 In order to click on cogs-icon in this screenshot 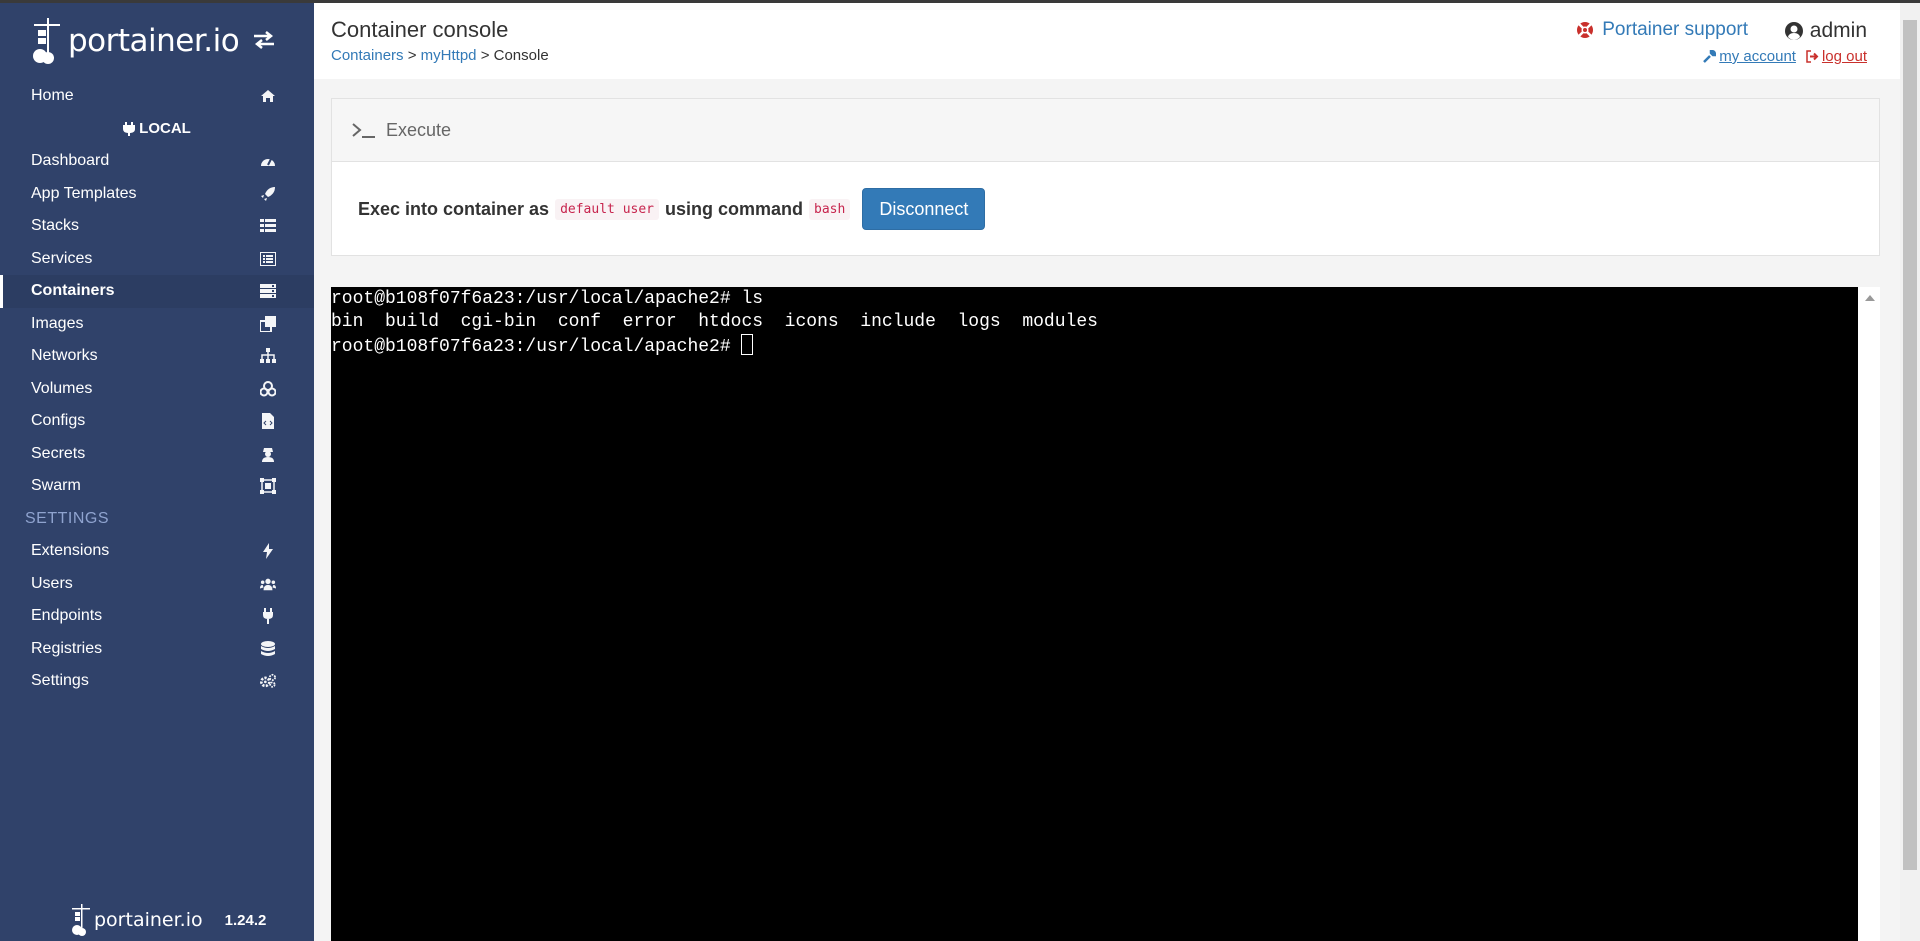, I will do `click(268, 681)`.